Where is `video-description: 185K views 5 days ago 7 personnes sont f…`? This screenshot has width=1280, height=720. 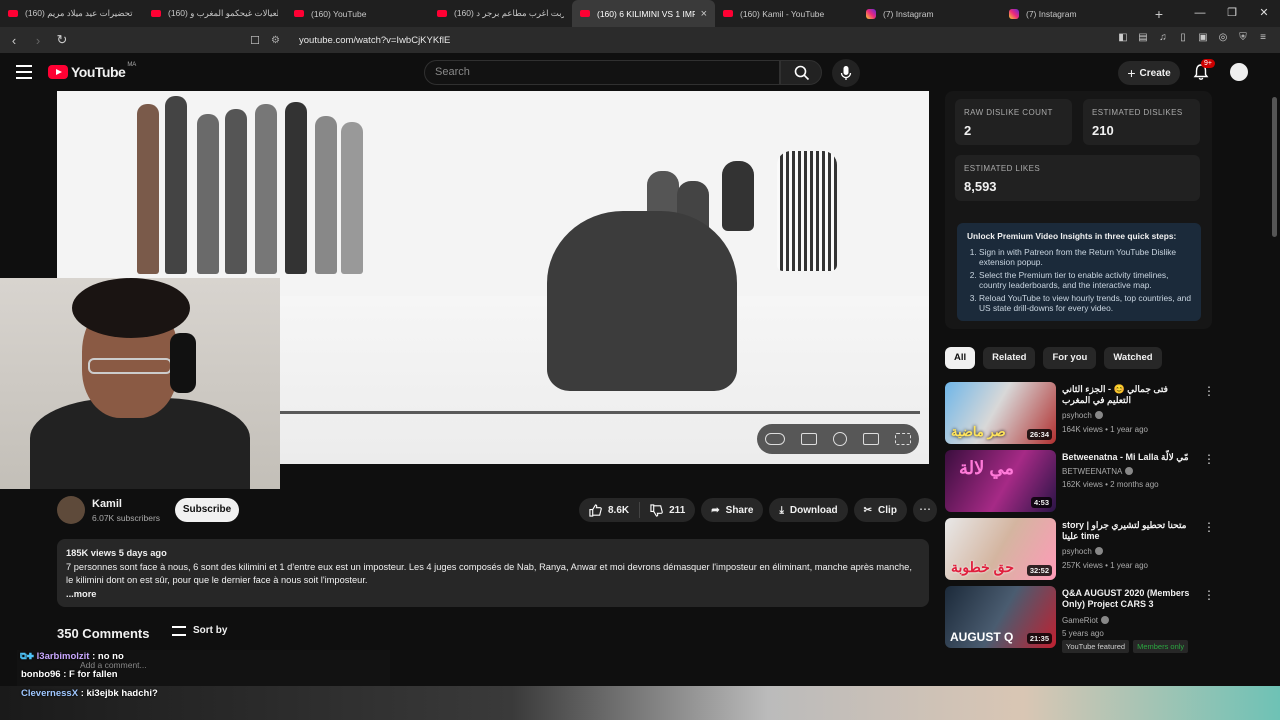 video-description: 185K views 5 days ago 7 personnes sont f… is located at coordinates (493, 573).